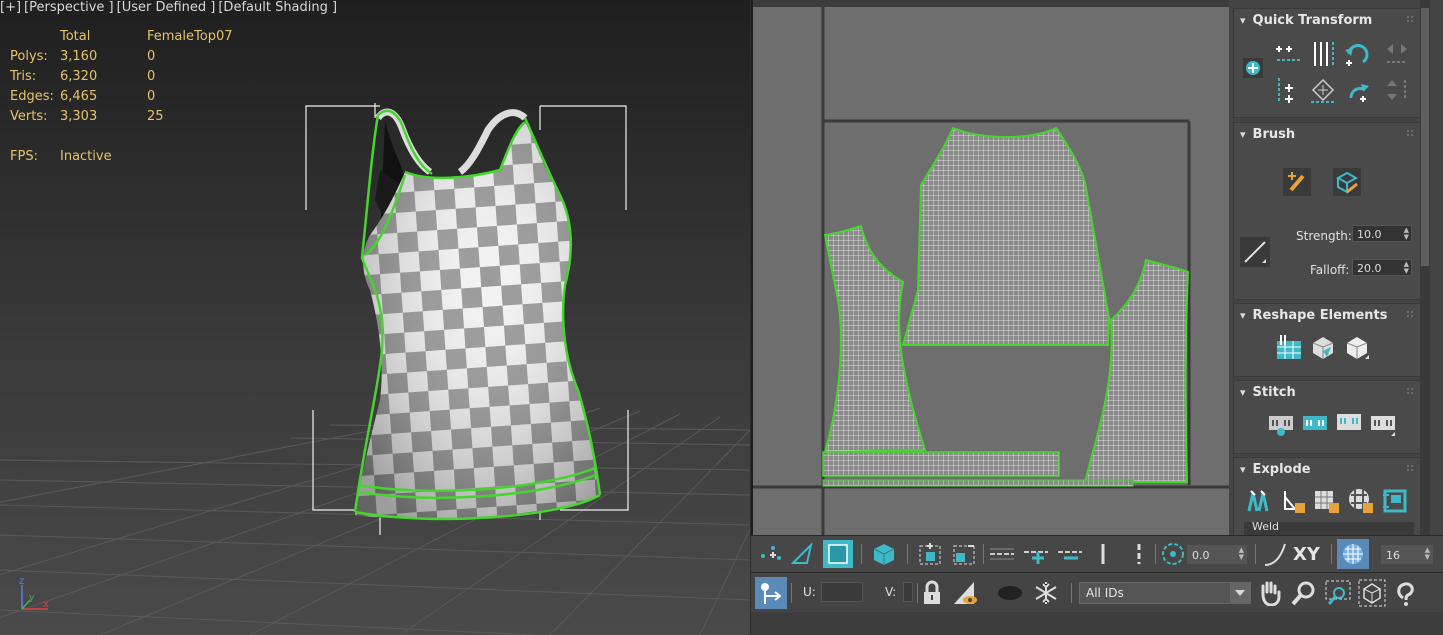 This screenshot has width=1443, height=635. I want to click on weld-label: Weld, so click(1266, 527).